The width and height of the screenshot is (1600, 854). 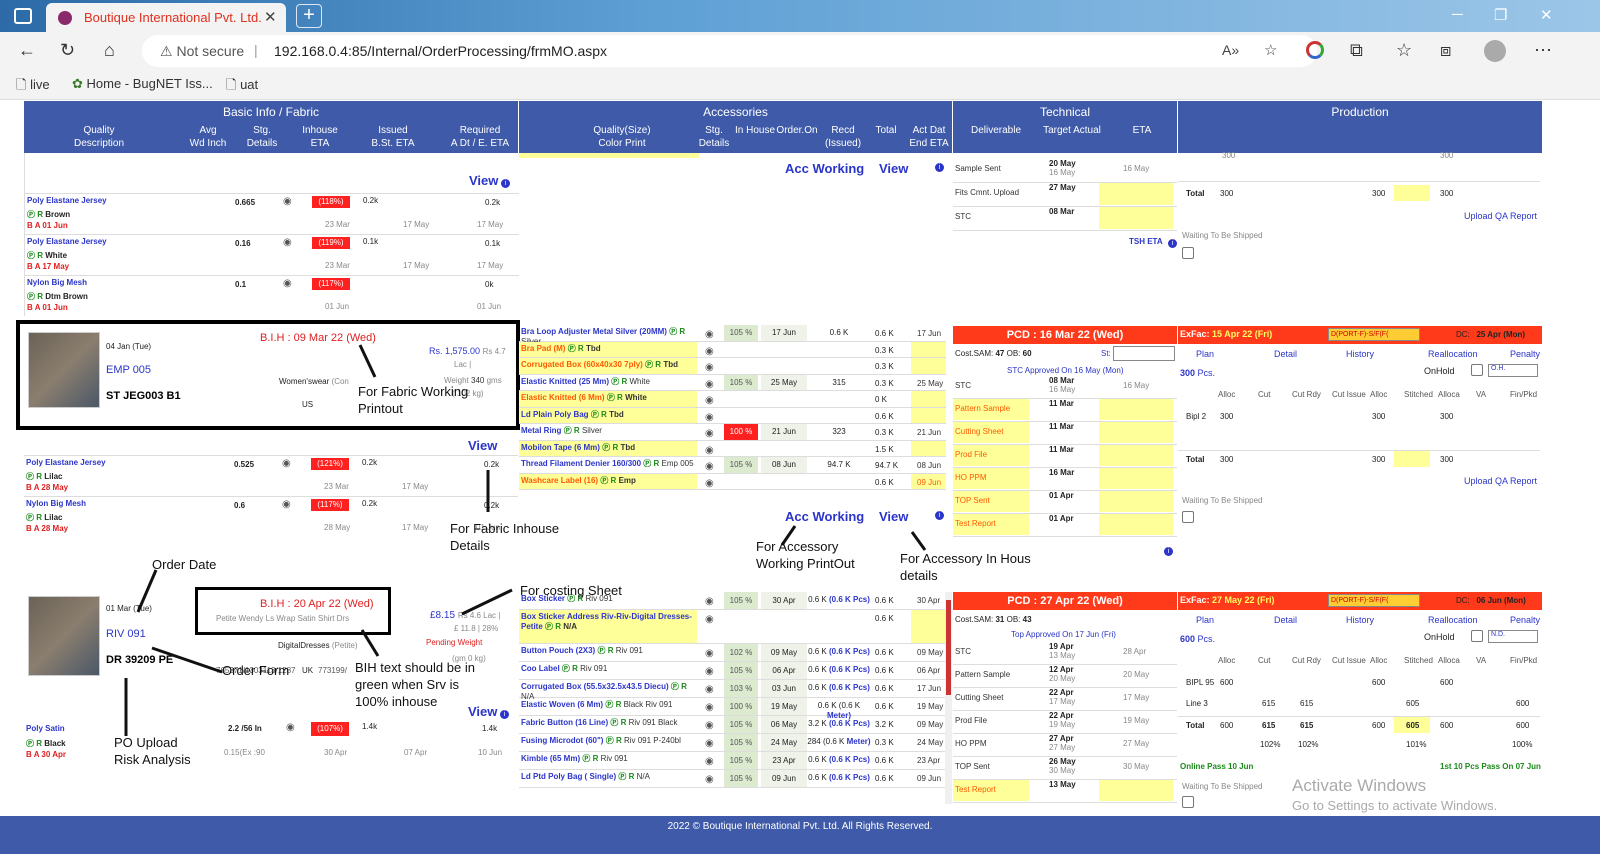 What do you see at coordinates (609, 415) in the screenshot?
I see `acc-name: Ld Plain Poly Bag Ⓟ R Tbd` at bounding box center [609, 415].